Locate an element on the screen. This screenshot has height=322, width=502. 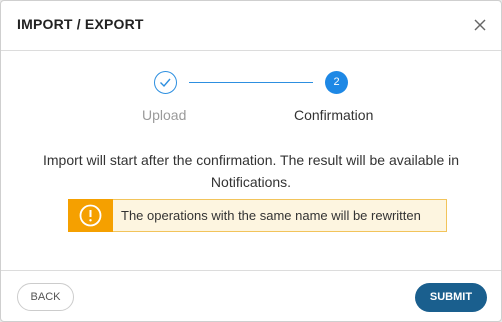
dialog-title: IMPORT / EXPORT is located at coordinates (80, 24).